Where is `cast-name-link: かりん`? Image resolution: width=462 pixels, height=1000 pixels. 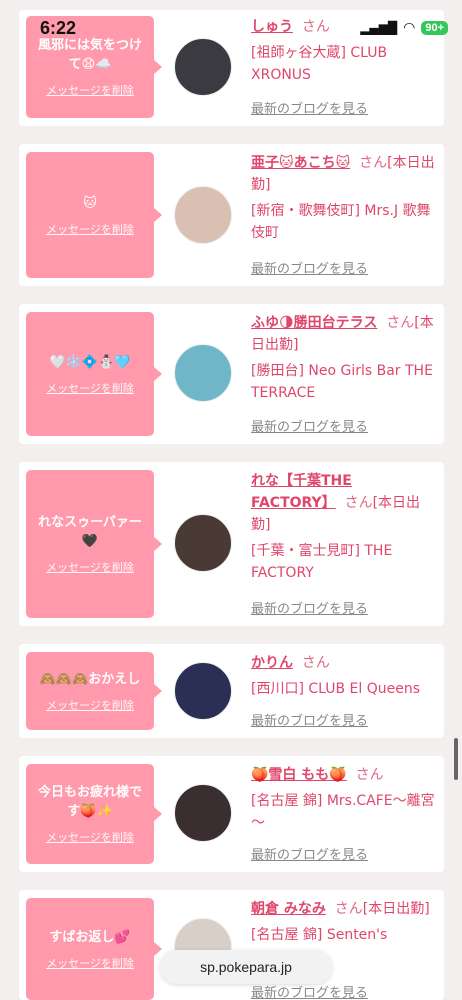
cast-name-link: かりん is located at coordinates (272, 663).